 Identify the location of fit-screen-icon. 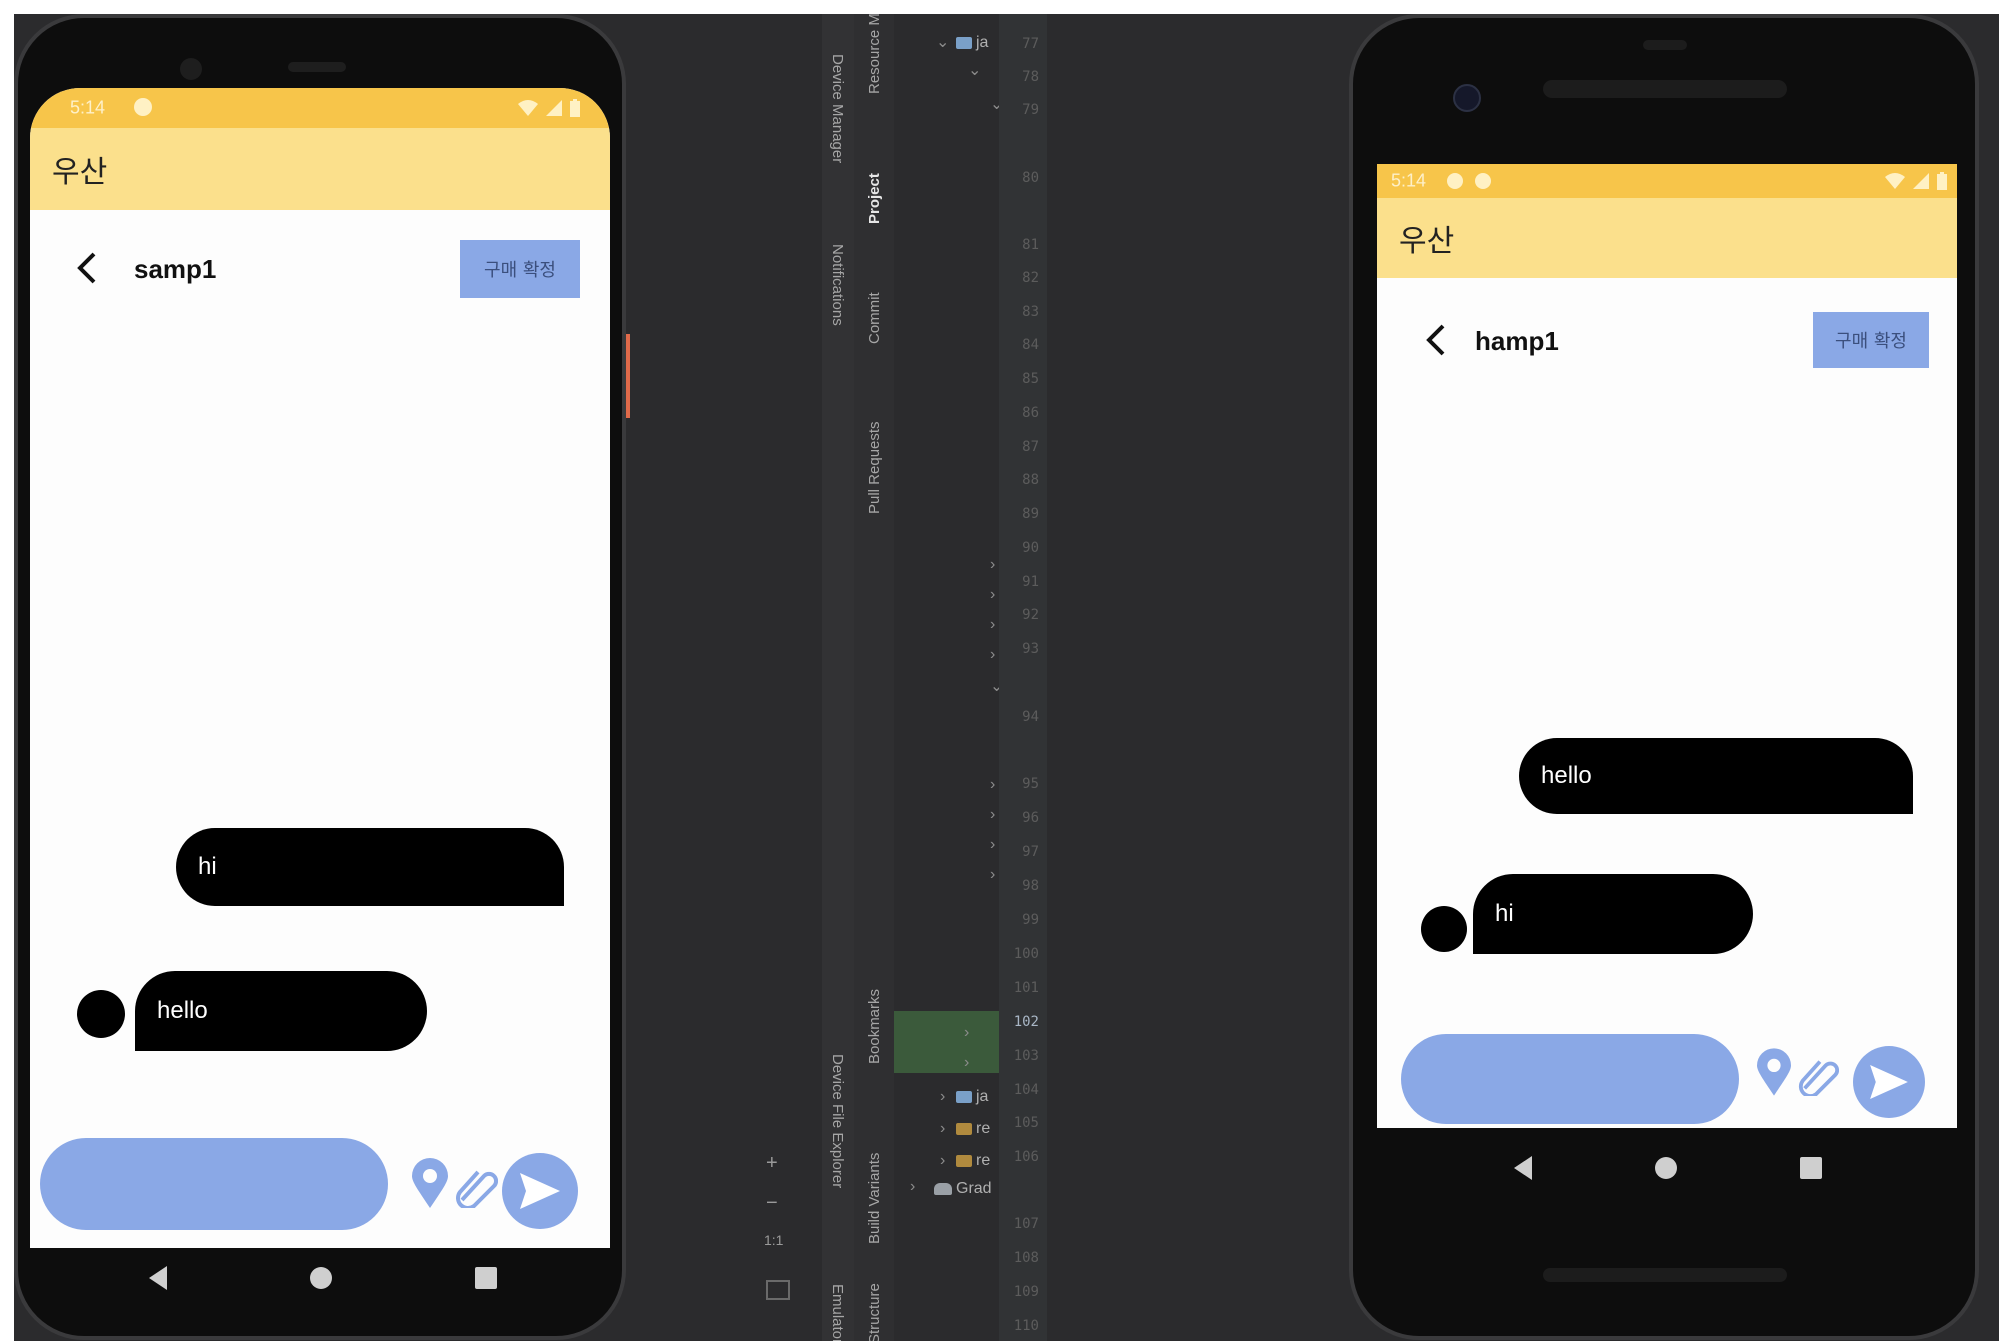
(778, 1290).